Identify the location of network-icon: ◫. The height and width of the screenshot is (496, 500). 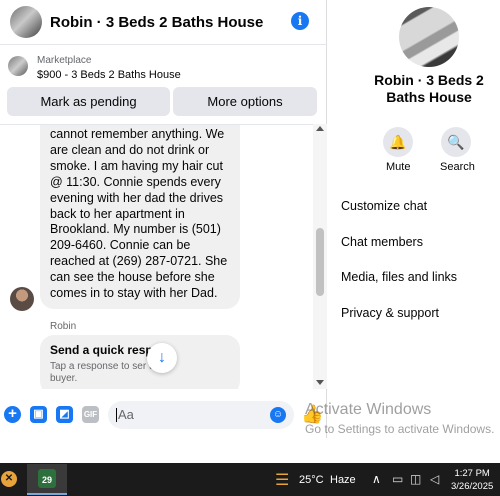
(415, 479).